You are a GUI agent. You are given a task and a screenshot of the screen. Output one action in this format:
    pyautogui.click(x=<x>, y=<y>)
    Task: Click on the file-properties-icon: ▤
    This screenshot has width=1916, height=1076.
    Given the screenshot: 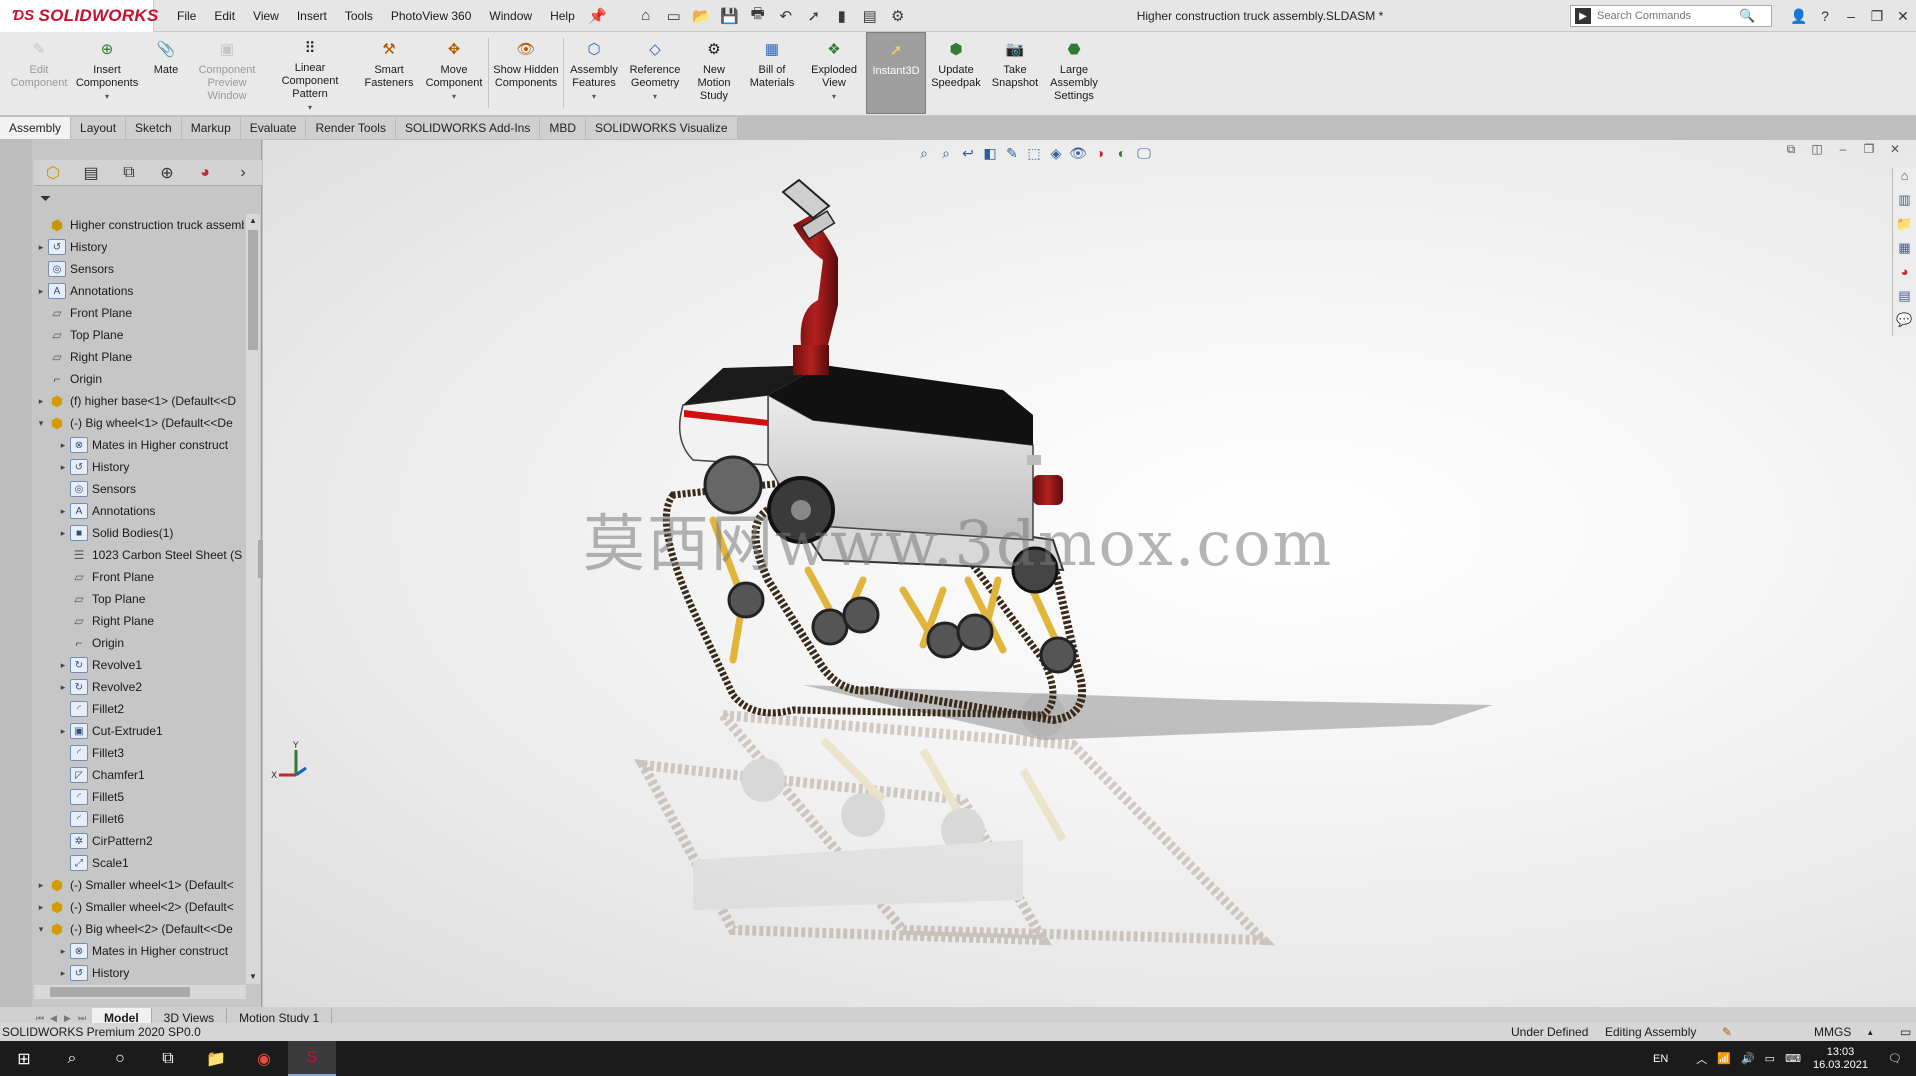 What is the action you would take?
    pyautogui.click(x=870, y=16)
    